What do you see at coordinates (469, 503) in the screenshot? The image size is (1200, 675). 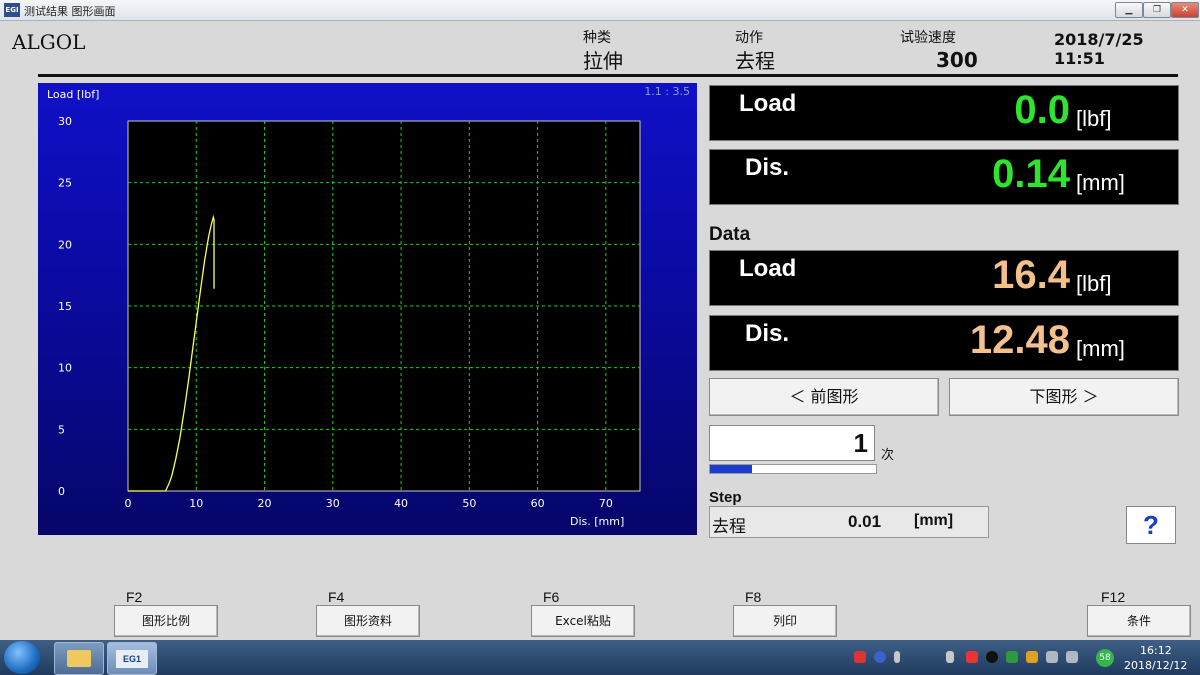 I see `x-tick-label: 50` at bounding box center [469, 503].